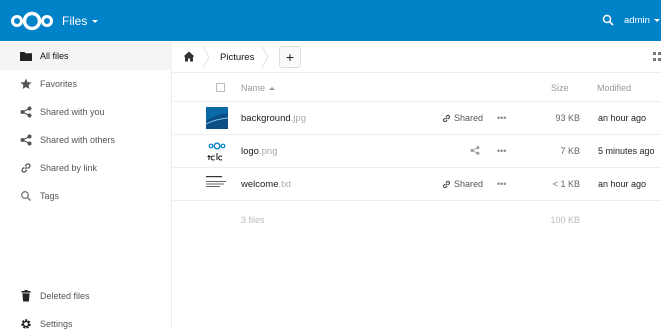  Describe the element at coordinates (86, 196) in the screenshot. I see `sidebar-item-tags: Tags` at that location.